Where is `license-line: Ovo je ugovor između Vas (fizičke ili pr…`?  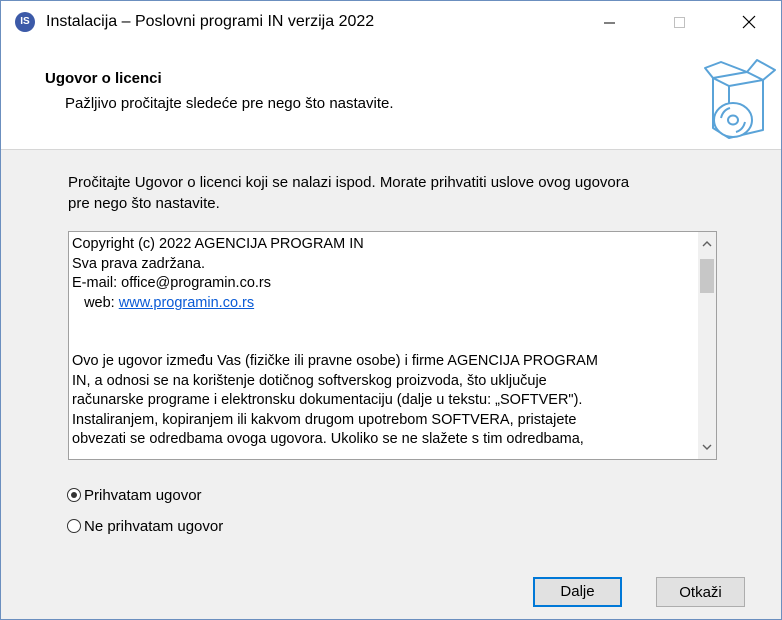 license-line: Ovo je ugovor između Vas (fizičke ili pr… is located at coordinates (335, 361).